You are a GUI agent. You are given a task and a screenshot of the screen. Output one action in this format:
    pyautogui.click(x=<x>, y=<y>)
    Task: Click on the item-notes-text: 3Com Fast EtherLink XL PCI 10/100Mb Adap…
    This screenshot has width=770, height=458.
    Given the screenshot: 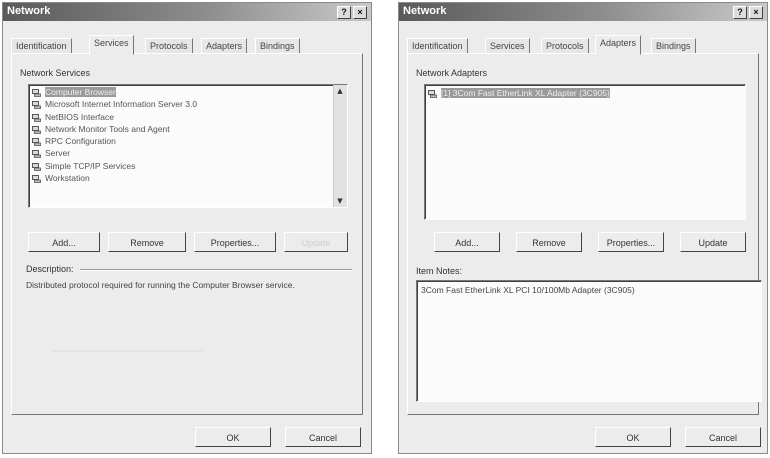 What is the action you would take?
    pyautogui.click(x=528, y=290)
    